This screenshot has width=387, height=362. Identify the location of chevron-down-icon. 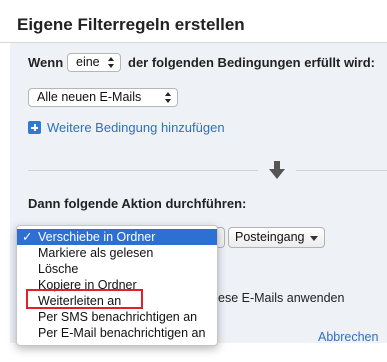
(314, 238).